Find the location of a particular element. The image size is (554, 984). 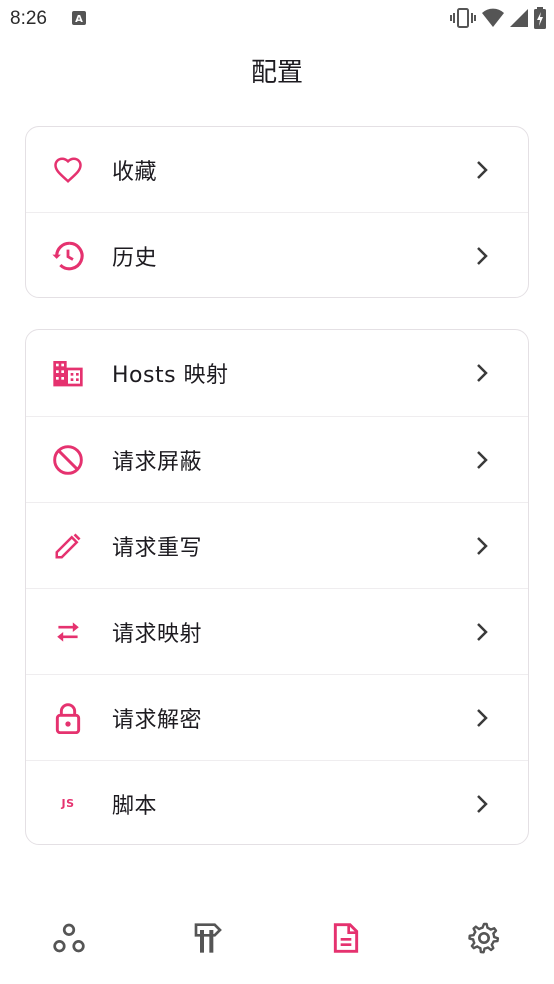

list-item-label: 请求解密 is located at coordinates (157, 720).